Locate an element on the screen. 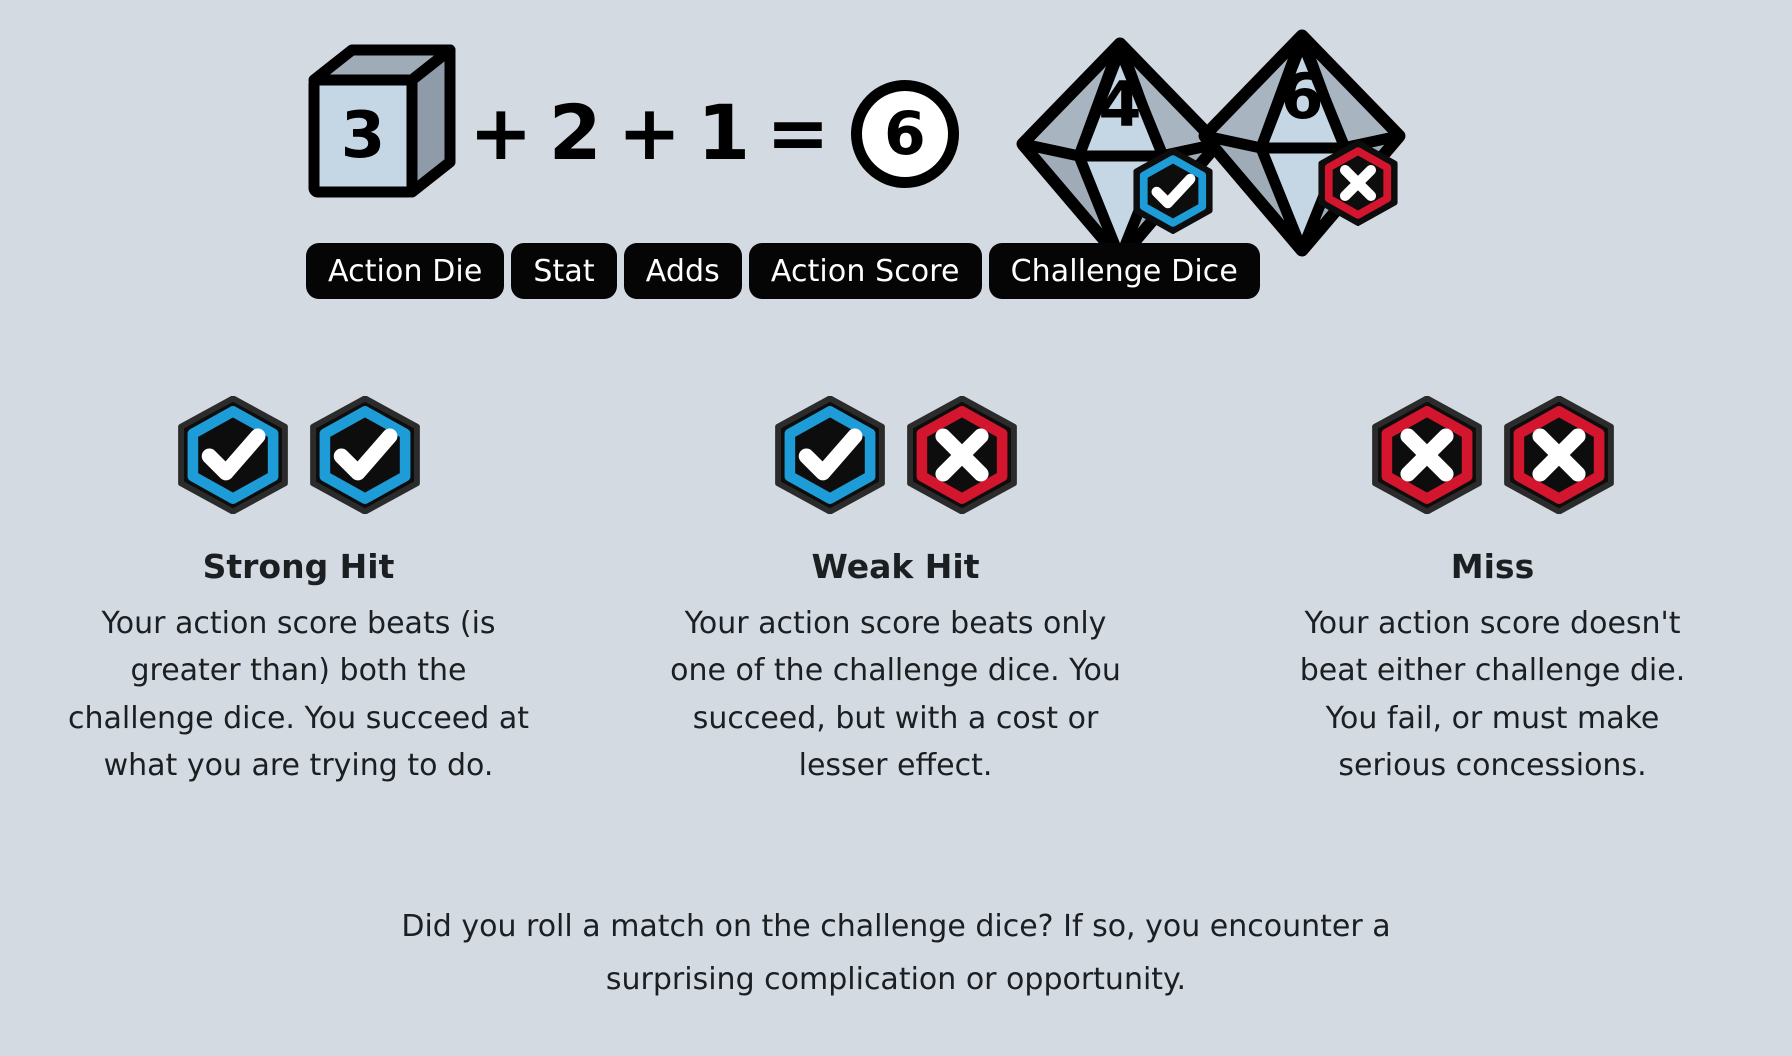 The width and height of the screenshot is (1792, 1056). action-score-icon: 6 is located at coordinates (904, 134).